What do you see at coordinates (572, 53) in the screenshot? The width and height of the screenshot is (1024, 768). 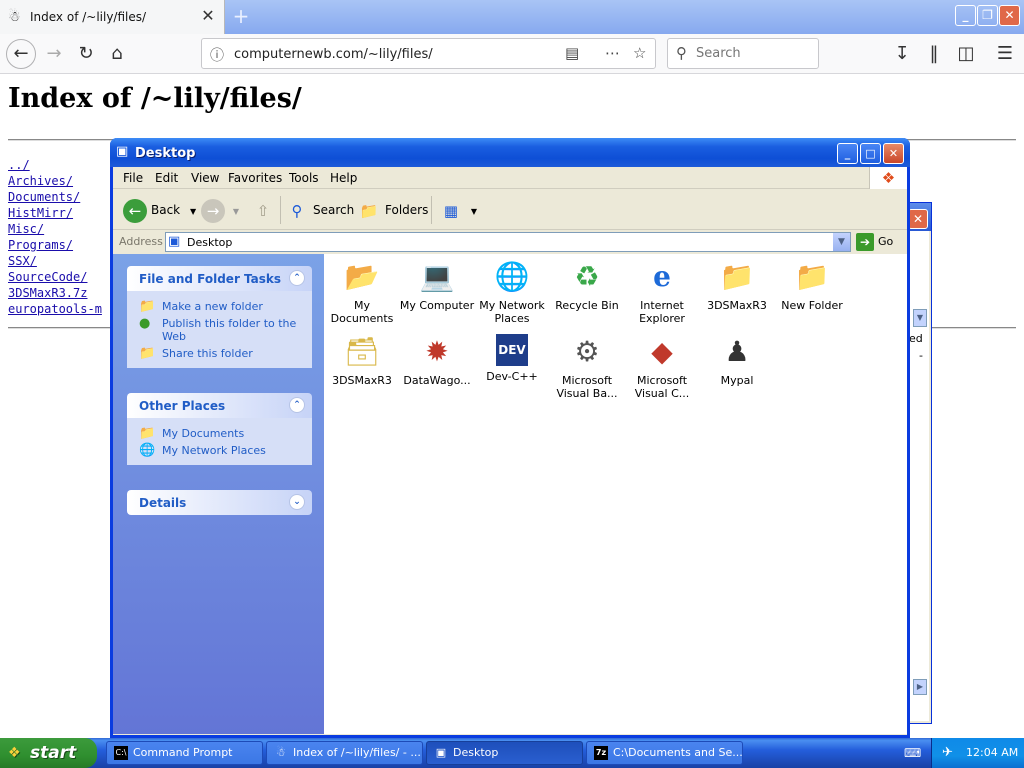 I see `reader-view-icon: ▤` at bounding box center [572, 53].